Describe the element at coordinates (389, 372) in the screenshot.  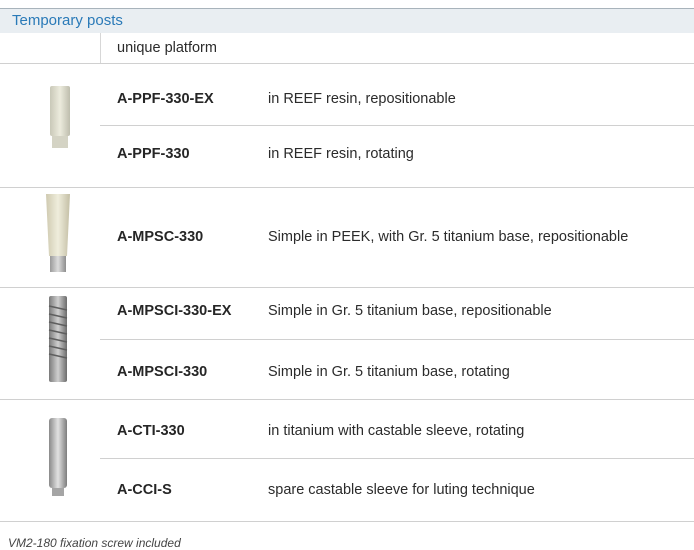
I see `product-description: Simple in Gr. 5 titanium base, rotating` at that location.